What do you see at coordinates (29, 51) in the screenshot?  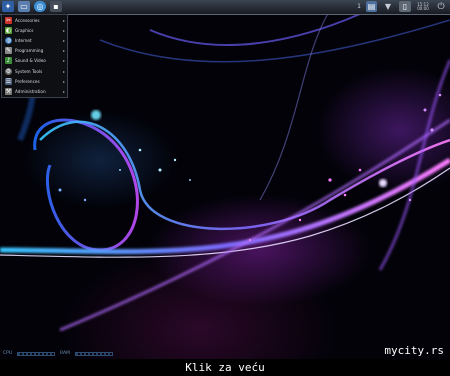 I see `menu-item-label: Programming` at bounding box center [29, 51].